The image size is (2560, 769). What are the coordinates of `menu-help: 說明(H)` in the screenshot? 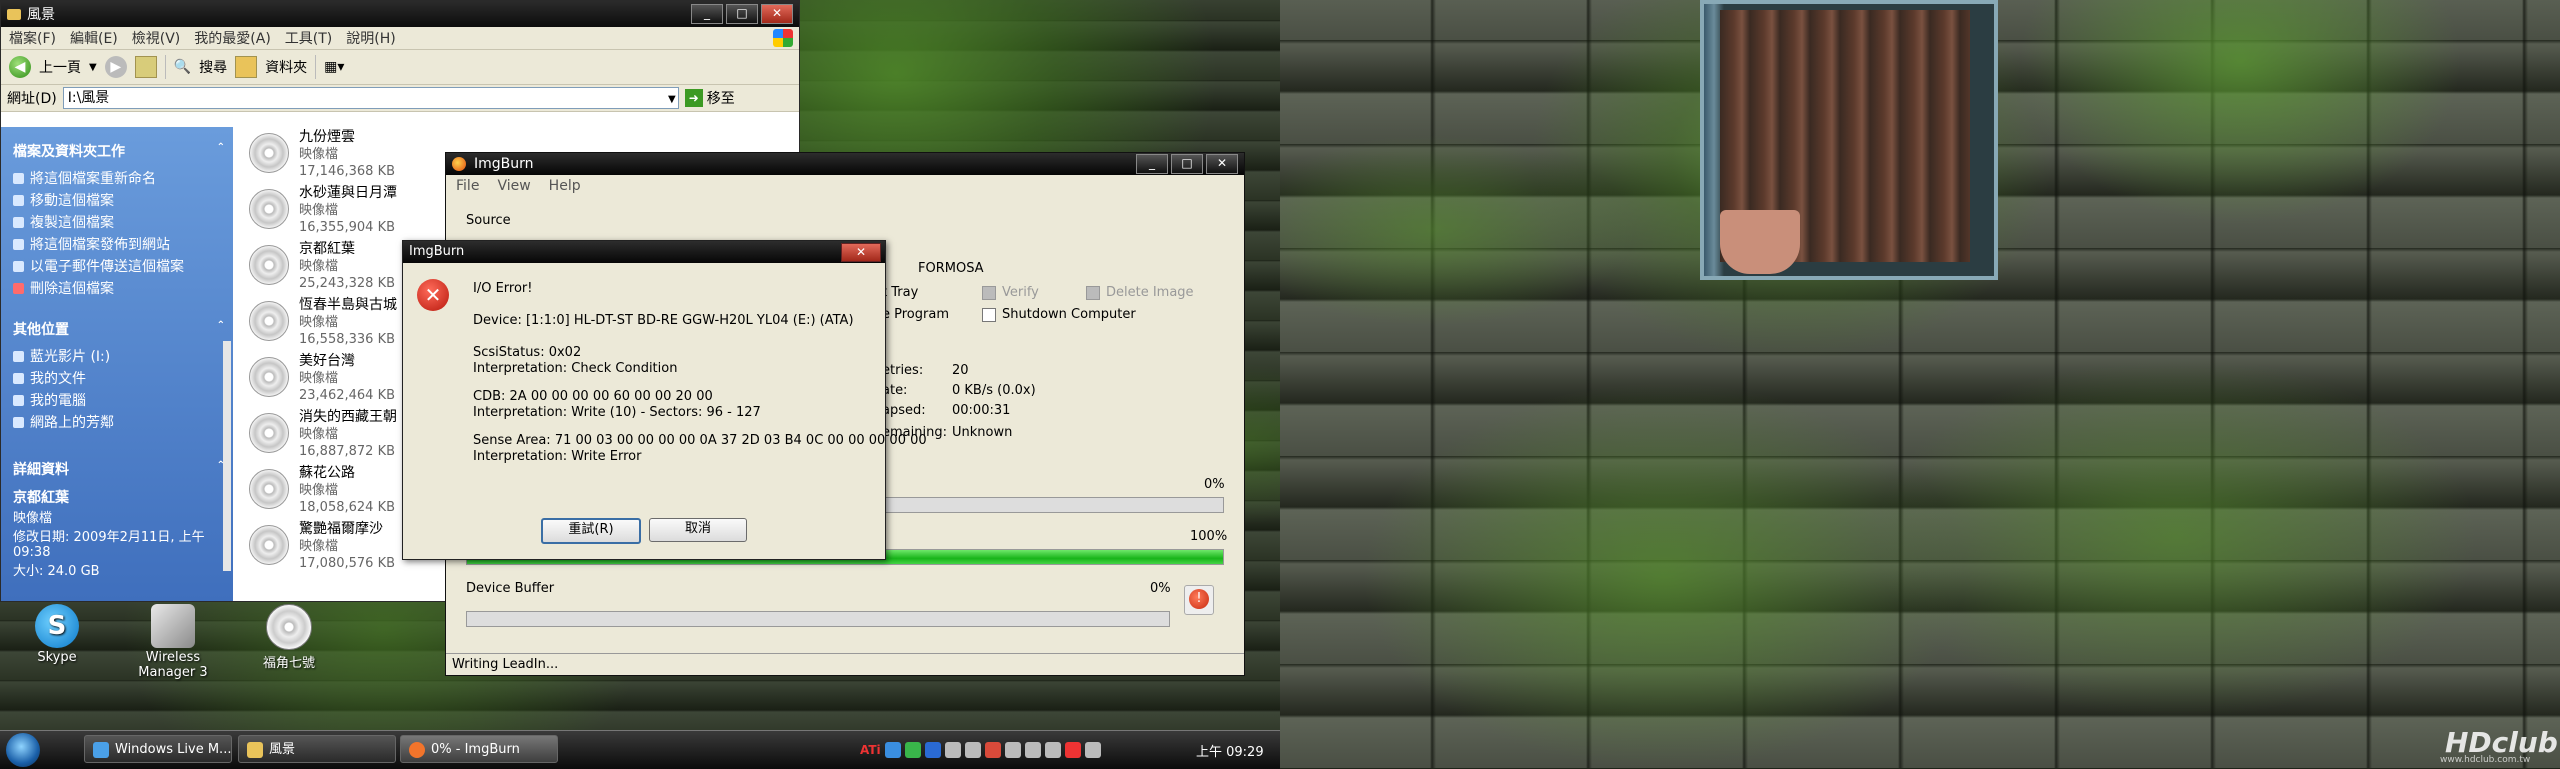 It's located at (370, 38).